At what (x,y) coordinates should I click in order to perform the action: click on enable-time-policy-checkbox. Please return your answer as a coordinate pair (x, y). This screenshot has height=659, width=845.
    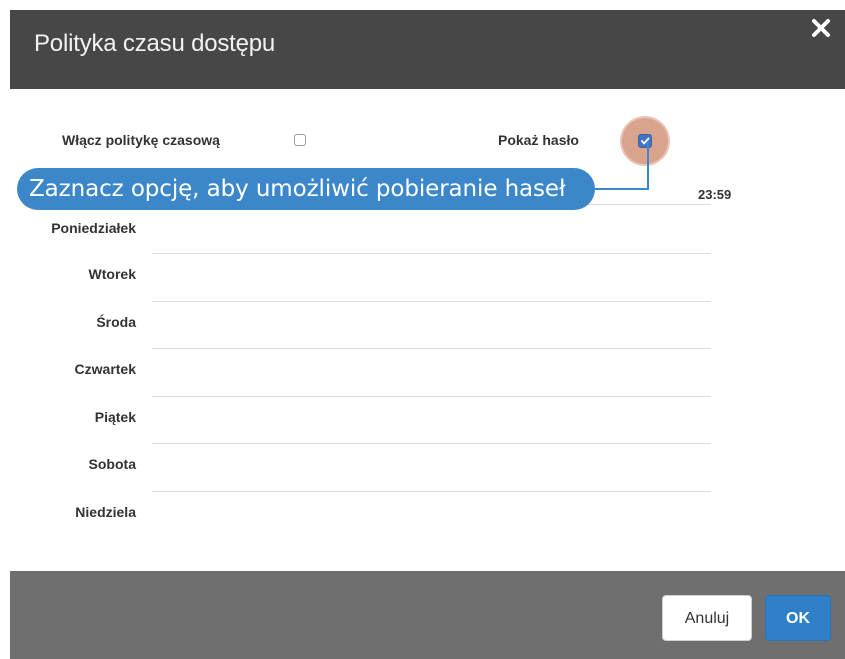
    Looking at the image, I should click on (300, 140).